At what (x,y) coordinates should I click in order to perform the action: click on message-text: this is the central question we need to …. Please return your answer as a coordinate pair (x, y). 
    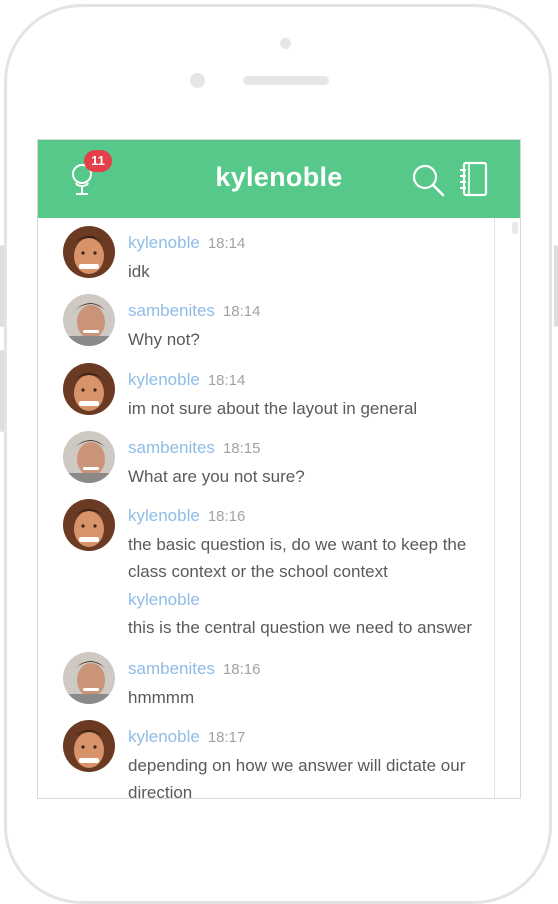
    Looking at the image, I should click on (300, 627).